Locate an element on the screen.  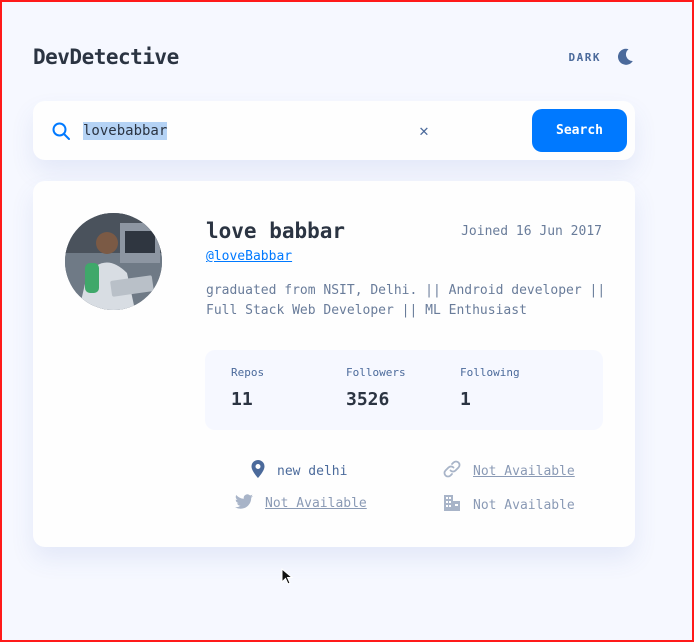
theme-toggle: DARK is located at coordinates (602, 57).